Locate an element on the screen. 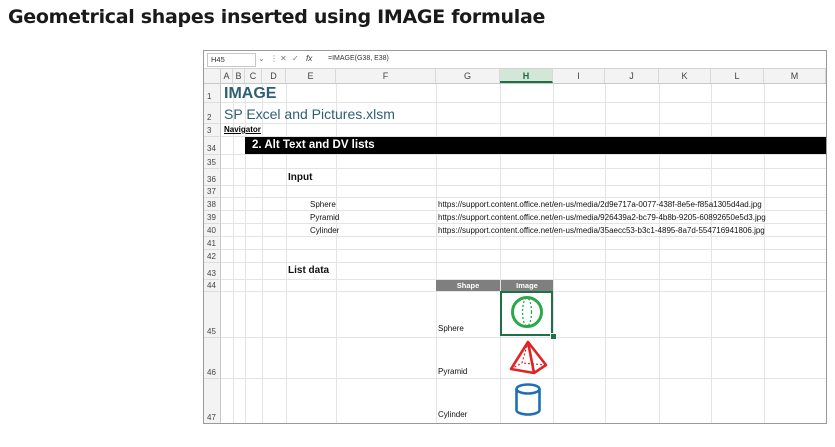  column-header-j: J is located at coordinates (632, 76).